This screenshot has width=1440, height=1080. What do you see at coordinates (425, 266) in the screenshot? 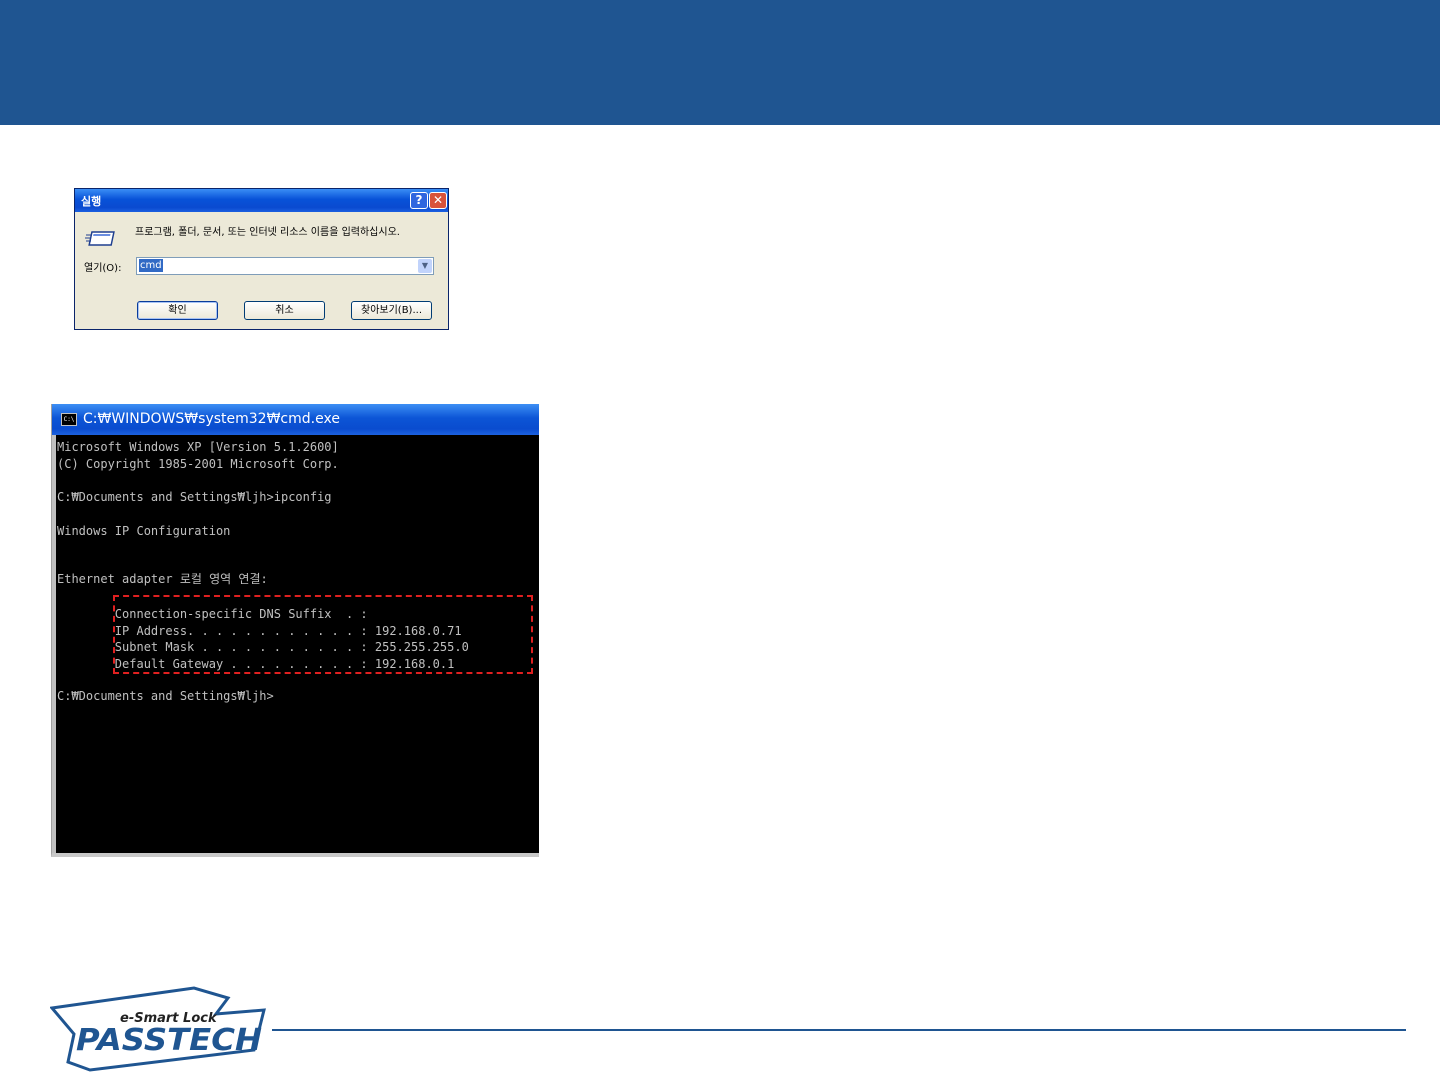
I see `dropdown-arrow-icon: ▼` at bounding box center [425, 266].